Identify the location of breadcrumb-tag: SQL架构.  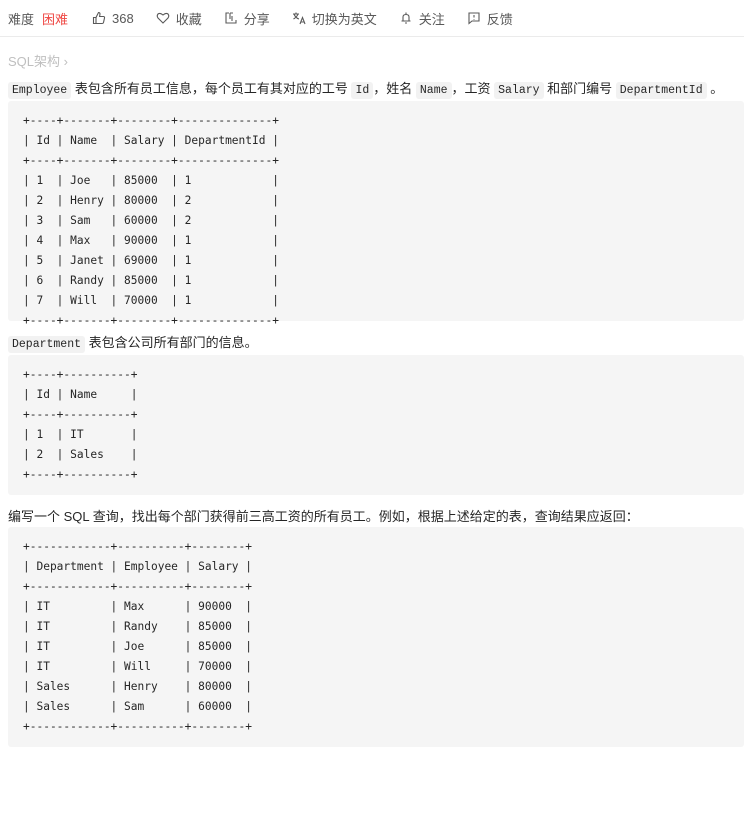
(34, 61).